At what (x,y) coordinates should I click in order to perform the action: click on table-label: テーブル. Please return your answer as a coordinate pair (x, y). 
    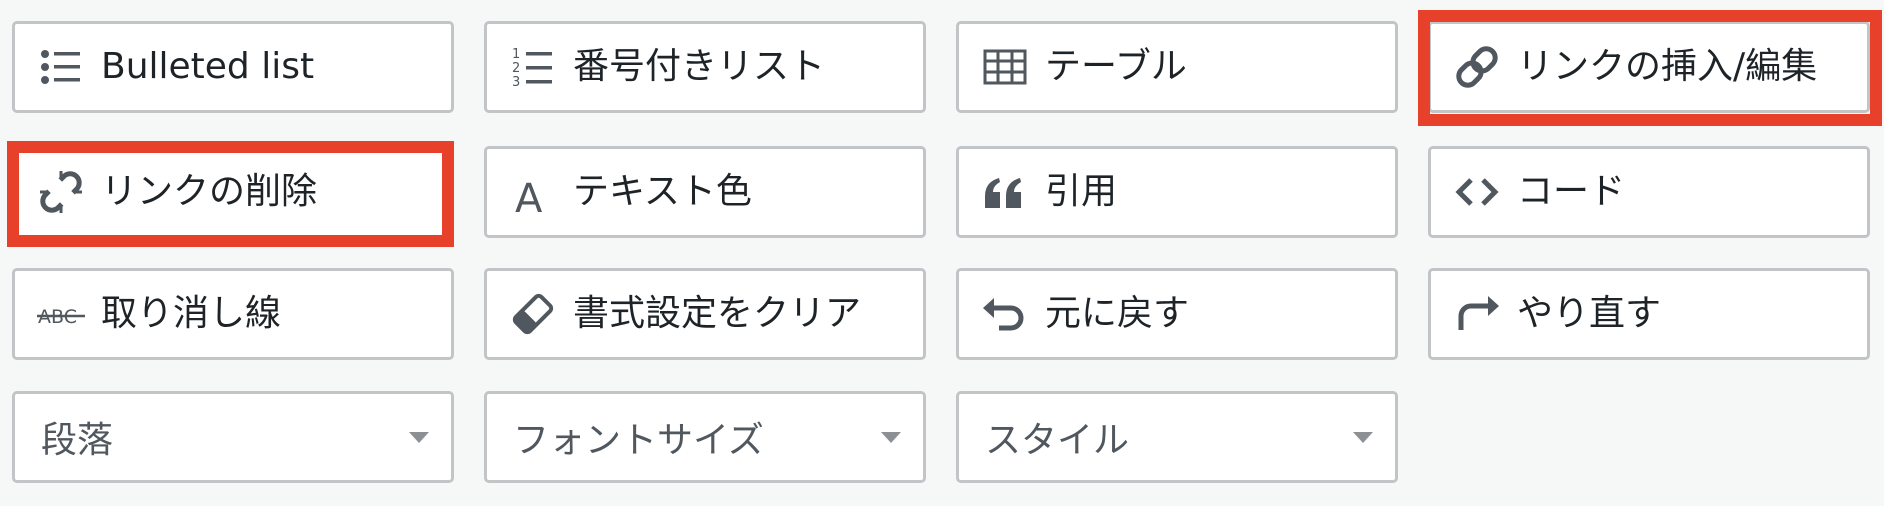
    Looking at the image, I should click on (1116, 66).